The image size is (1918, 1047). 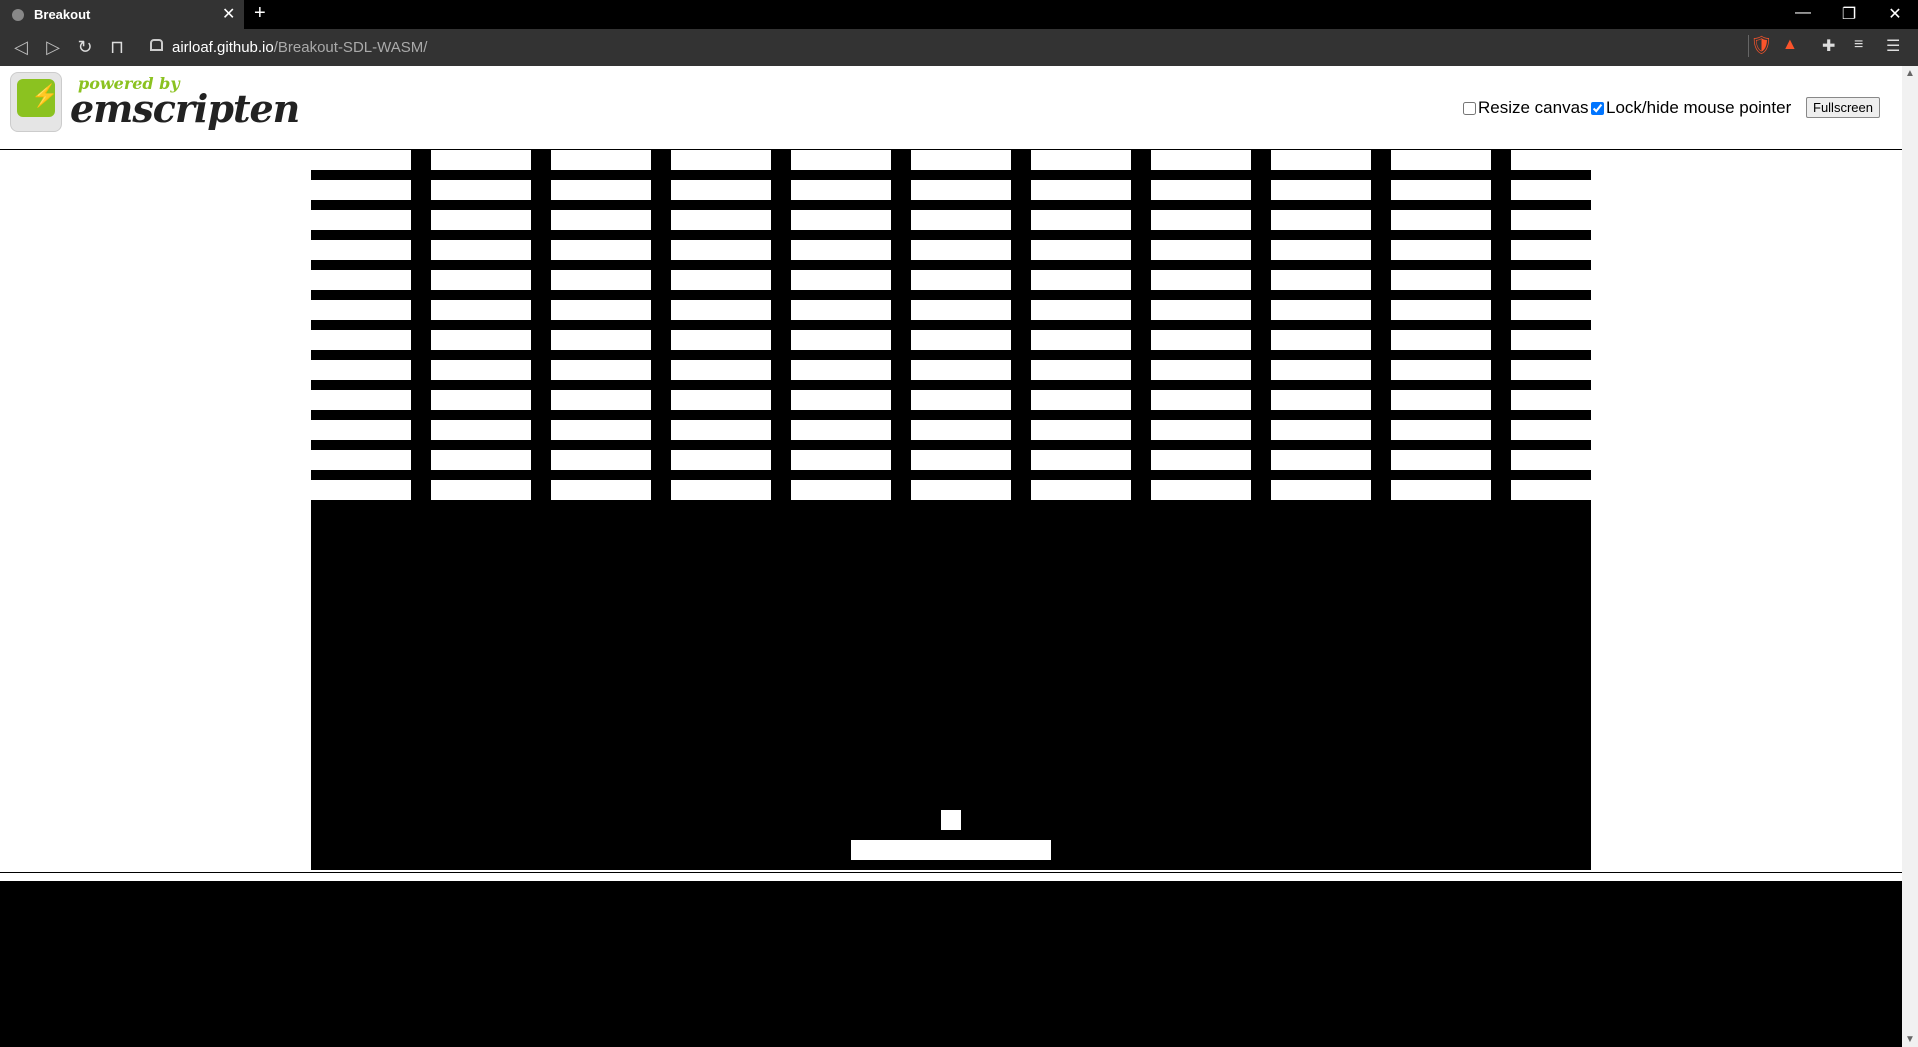 What do you see at coordinates (1790, 46) in the screenshot?
I see `rewards-icon: ▲` at bounding box center [1790, 46].